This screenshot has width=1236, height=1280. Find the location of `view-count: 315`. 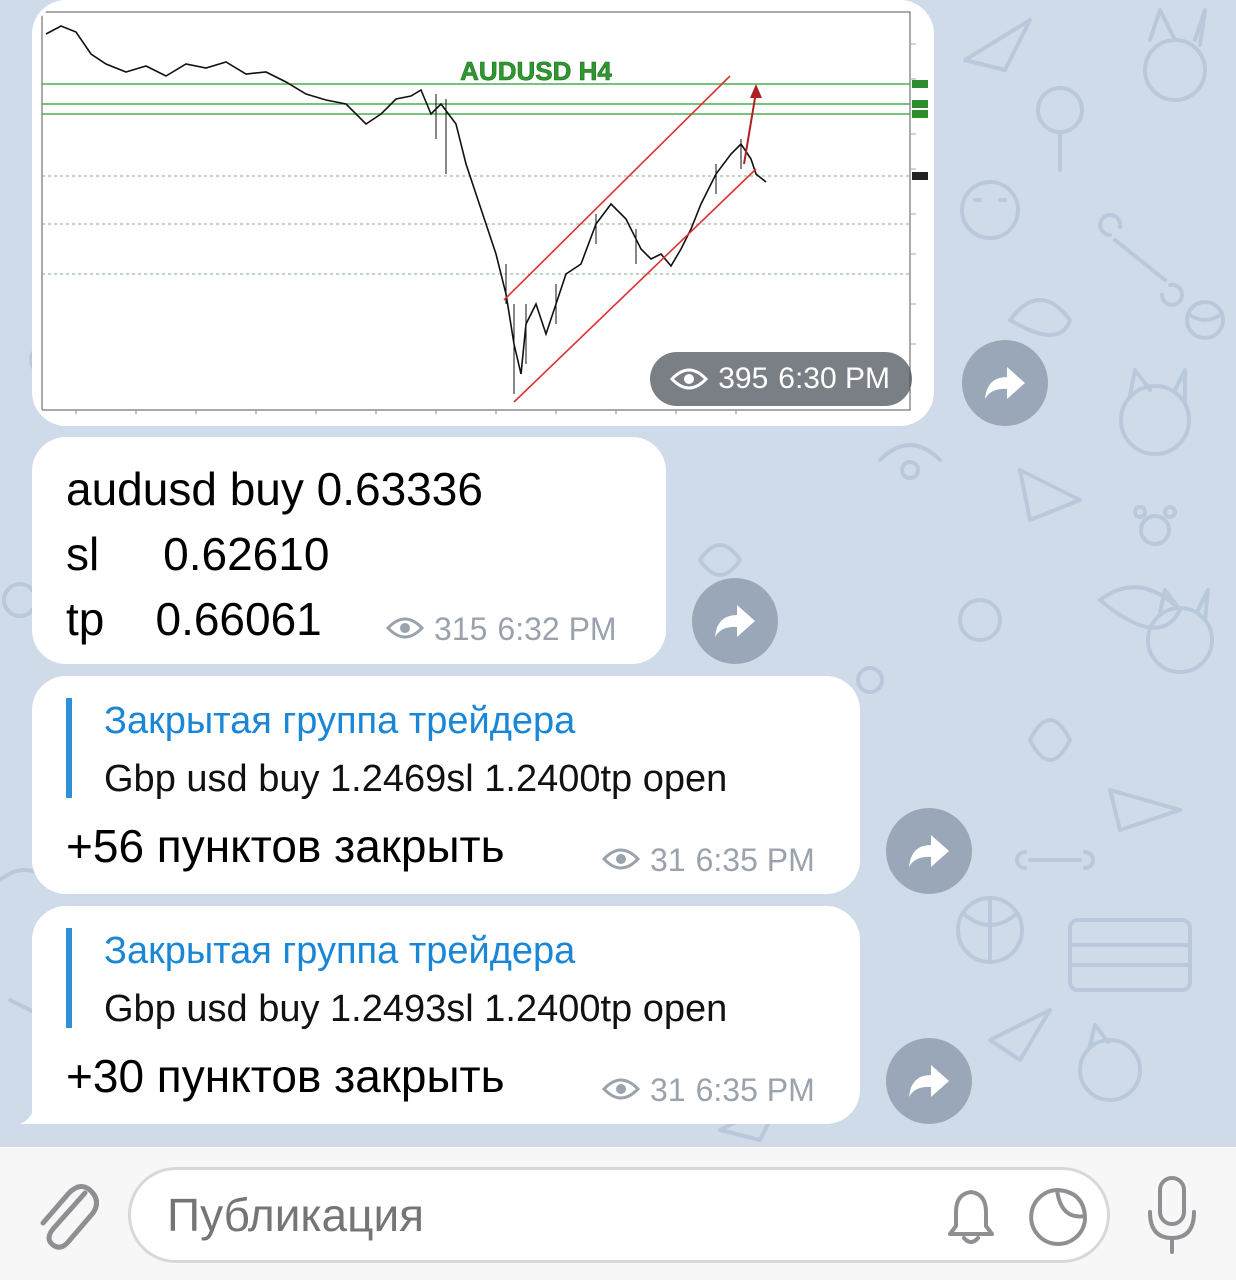

view-count: 315 is located at coordinates (461, 629).